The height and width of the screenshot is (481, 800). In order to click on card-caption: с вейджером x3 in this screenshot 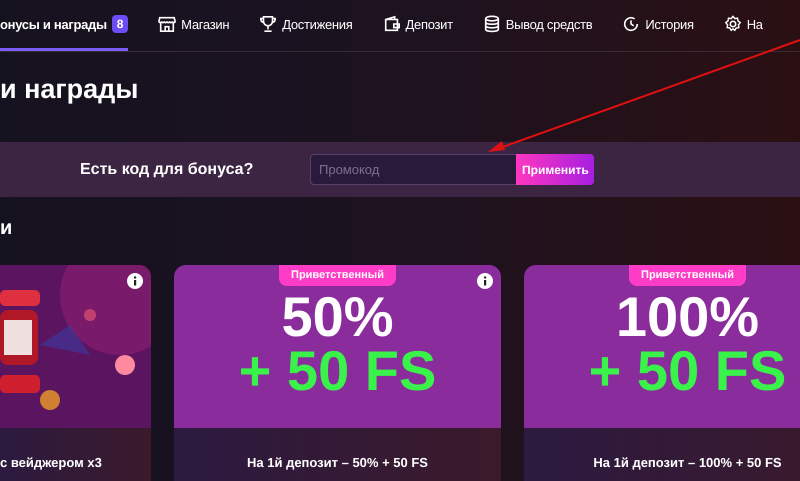, I will do `click(51, 462)`.